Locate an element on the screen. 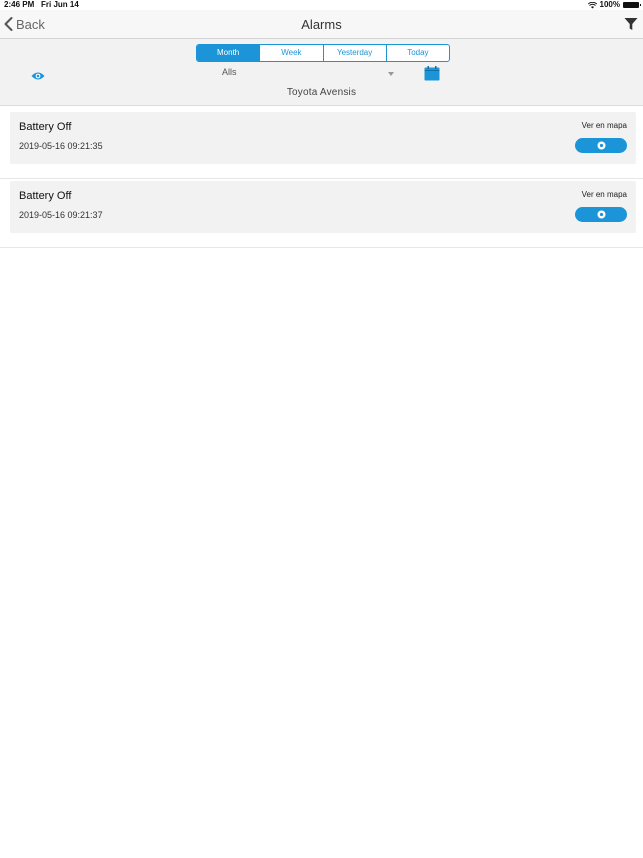 The height and width of the screenshot is (858, 643). alarm-timestamp: 2019-05-16 09:21:37 is located at coordinates (61, 215).